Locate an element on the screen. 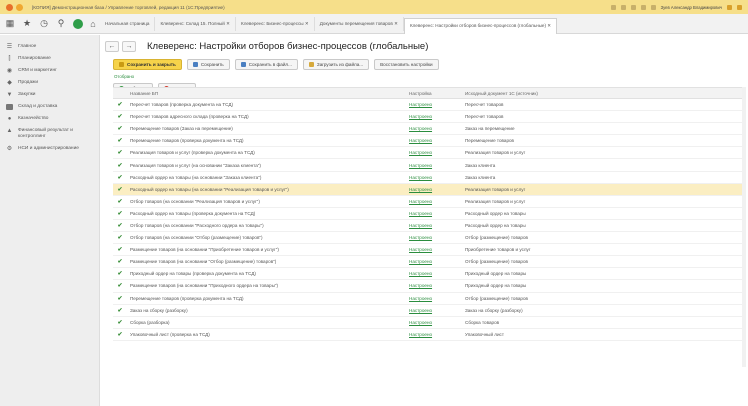 The image size is (748, 406). sidebar-item-warehouse: Склад и доставка is located at coordinates (49, 107).